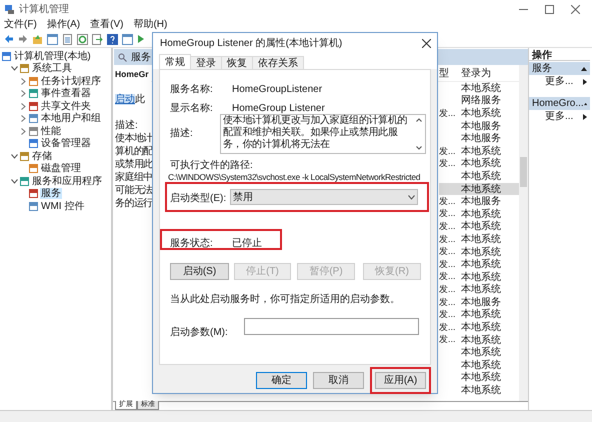  What do you see at coordinates (191, 243) in the screenshot?
I see `field-label: 服务状态:` at bounding box center [191, 243].